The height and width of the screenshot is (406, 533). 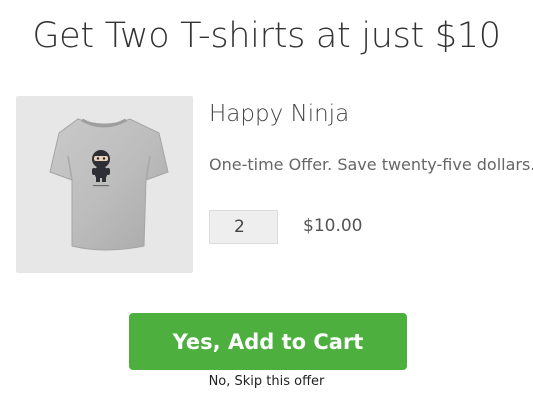 What do you see at coordinates (243, 227) in the screenshot?
I see `quantity-input` at bounding box center [243, 227].